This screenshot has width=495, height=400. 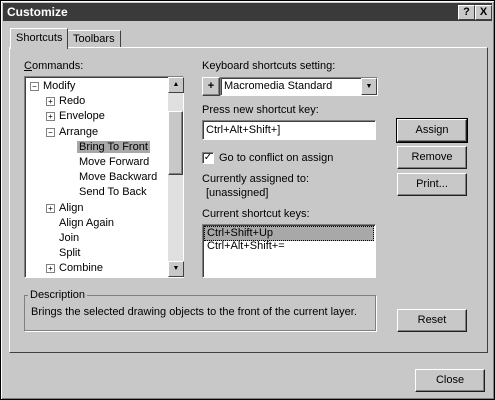 I want to click on new-shortcut-input: Ctrl+Alt+Shift+], so click(x=289, y=130).